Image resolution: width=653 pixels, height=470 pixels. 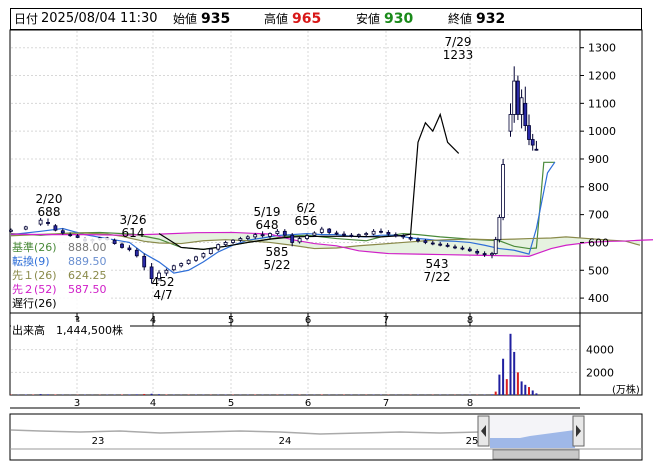 I want to click on annotation-7-line1: 7/29, so click(x=458, y=42).